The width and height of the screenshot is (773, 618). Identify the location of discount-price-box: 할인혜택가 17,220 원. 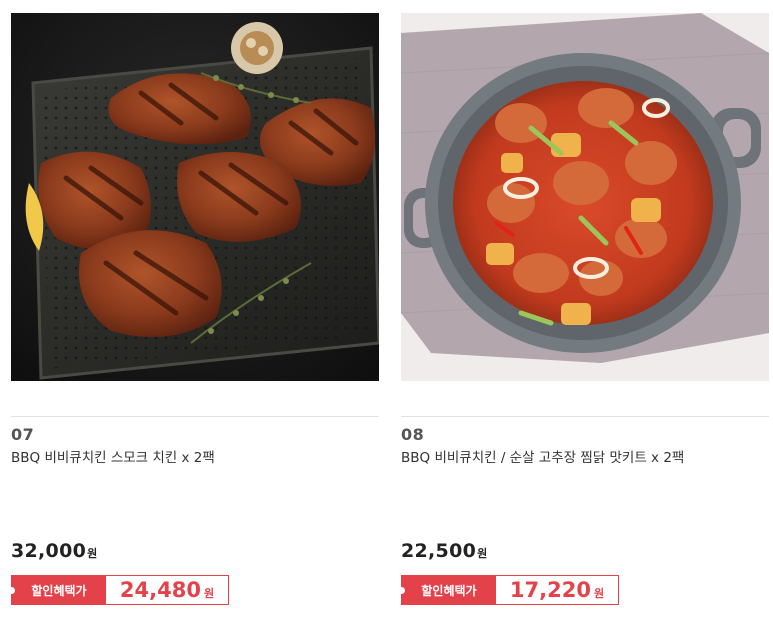
(508, 590).